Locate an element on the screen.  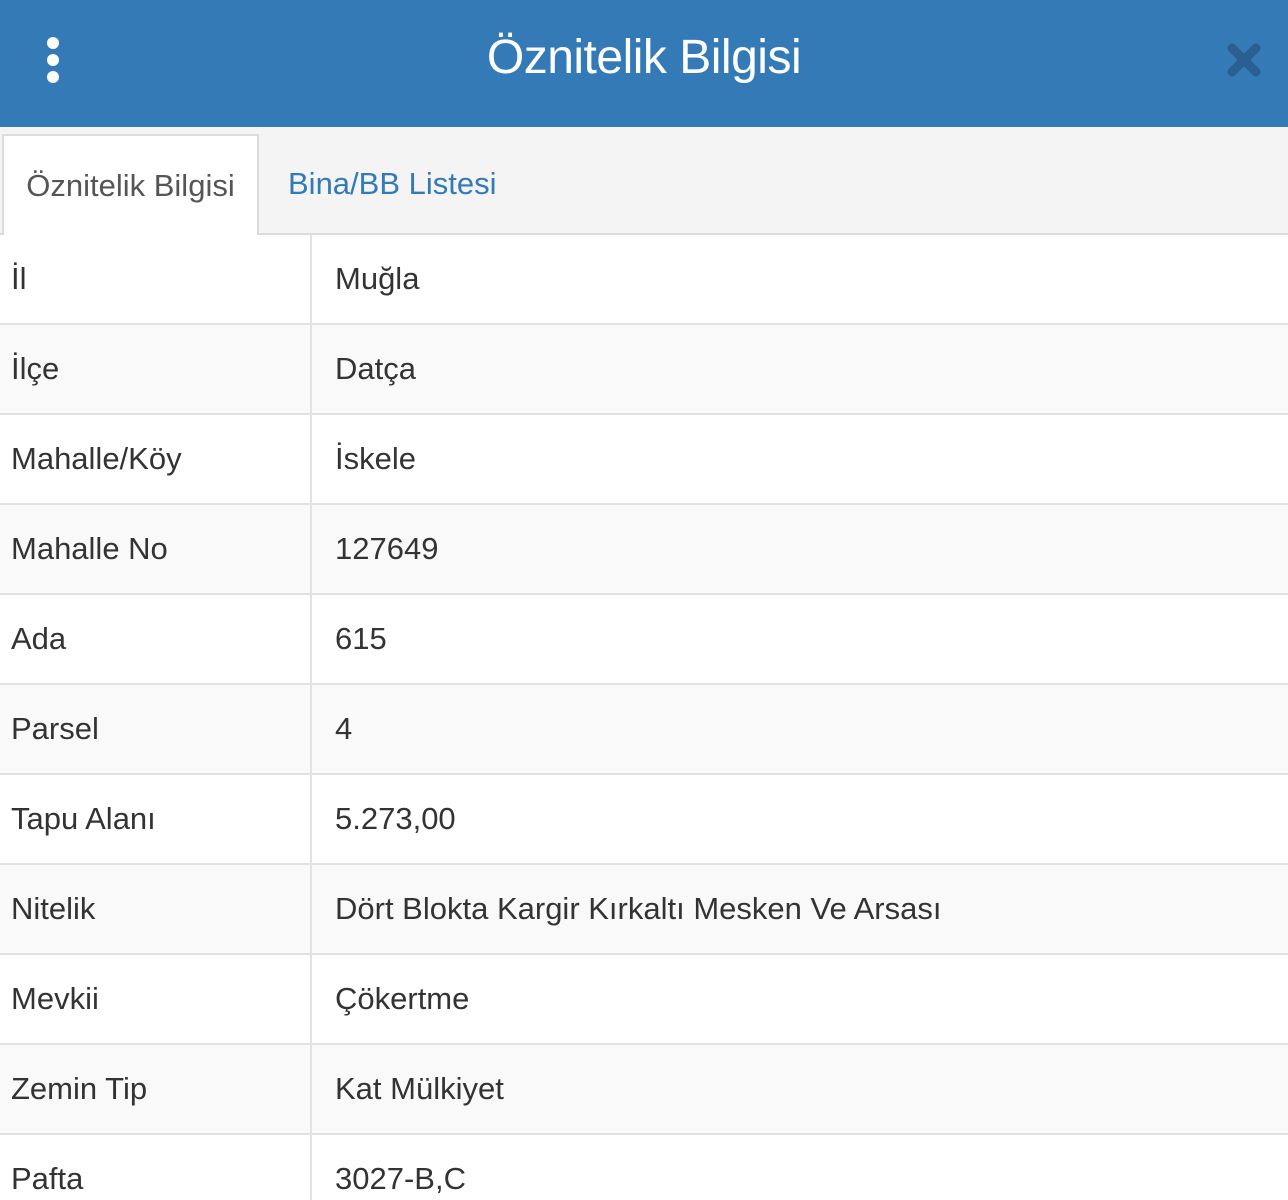
attribute-label: Ada is located at coordinates (156, 639).